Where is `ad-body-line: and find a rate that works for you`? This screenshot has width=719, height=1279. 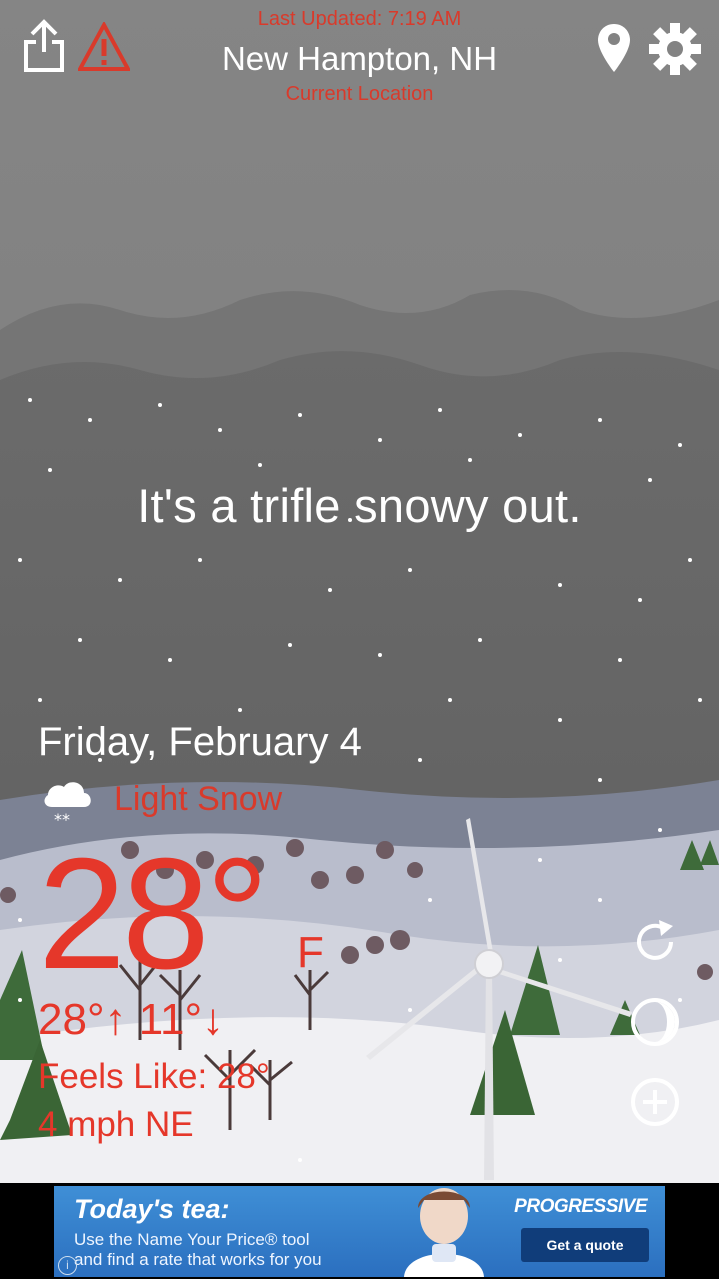
ad-body-line: and find a rate that works for you is located at coordinates (198, 1259).